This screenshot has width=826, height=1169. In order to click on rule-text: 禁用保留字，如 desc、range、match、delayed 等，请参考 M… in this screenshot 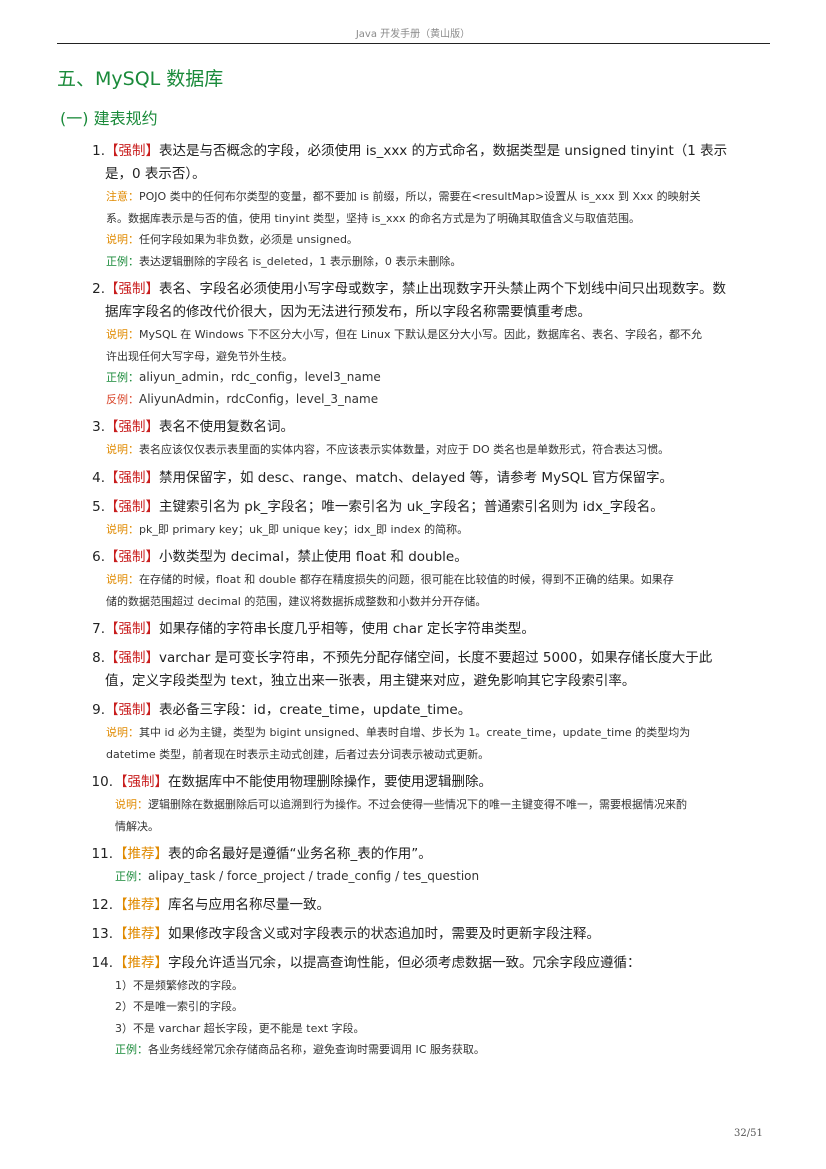, I will do `click(416, 477)`.